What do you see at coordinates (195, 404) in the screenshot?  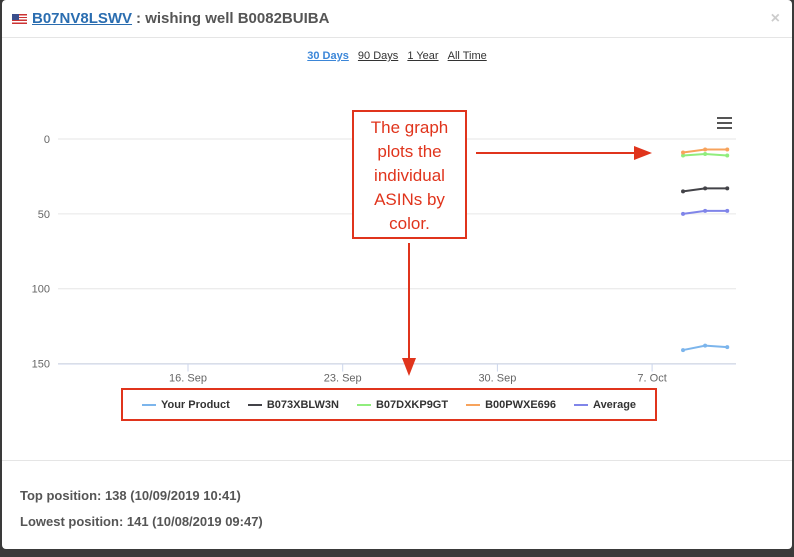 I see `legend-label: Your Product` at bounding box center [195, 404].